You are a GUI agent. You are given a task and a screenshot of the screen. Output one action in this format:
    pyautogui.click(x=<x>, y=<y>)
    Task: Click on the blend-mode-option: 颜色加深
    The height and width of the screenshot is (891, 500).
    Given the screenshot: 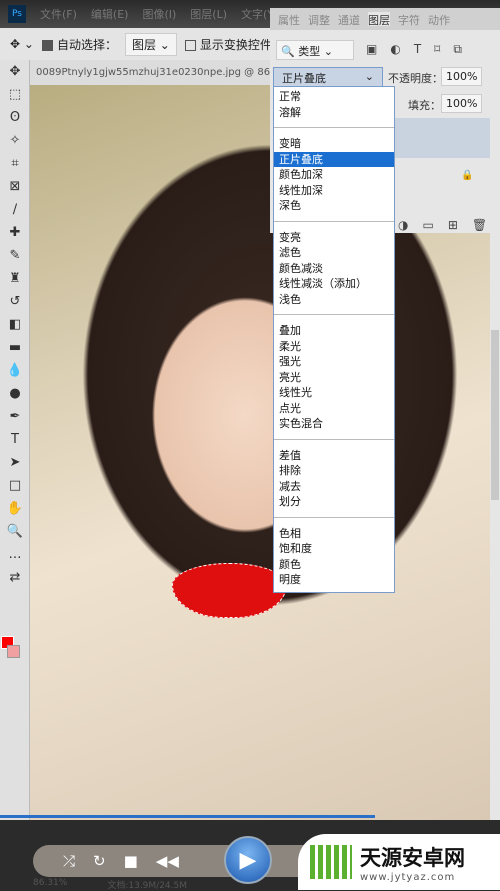 What is the action you would take?
    pyautogui.click(x=334, y=175)
    